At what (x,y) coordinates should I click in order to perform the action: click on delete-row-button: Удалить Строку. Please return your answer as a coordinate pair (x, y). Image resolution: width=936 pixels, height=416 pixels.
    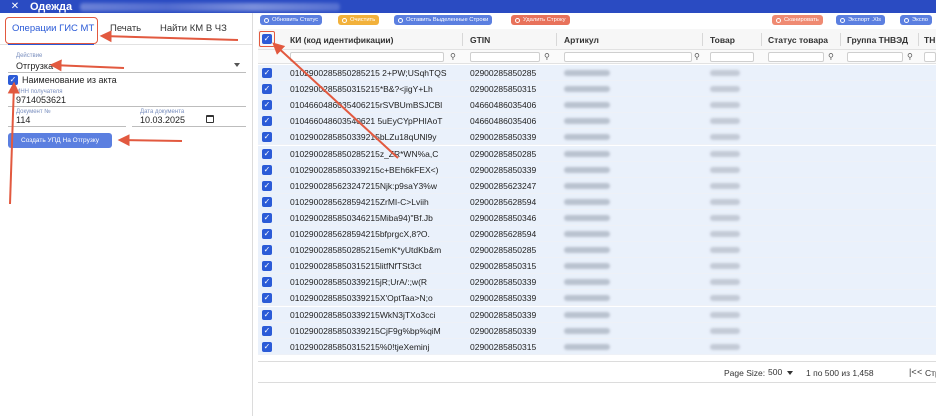
    Looking at the image, I should click on (540, 20).